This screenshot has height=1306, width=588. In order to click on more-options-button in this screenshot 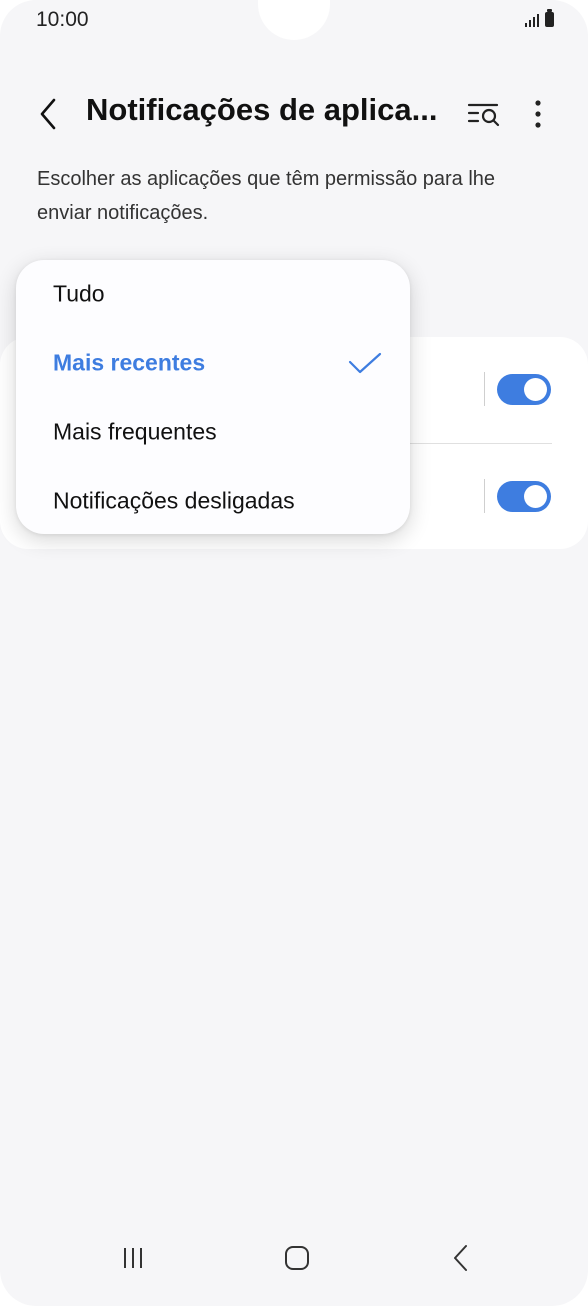, I will do `click(538, 114)`.